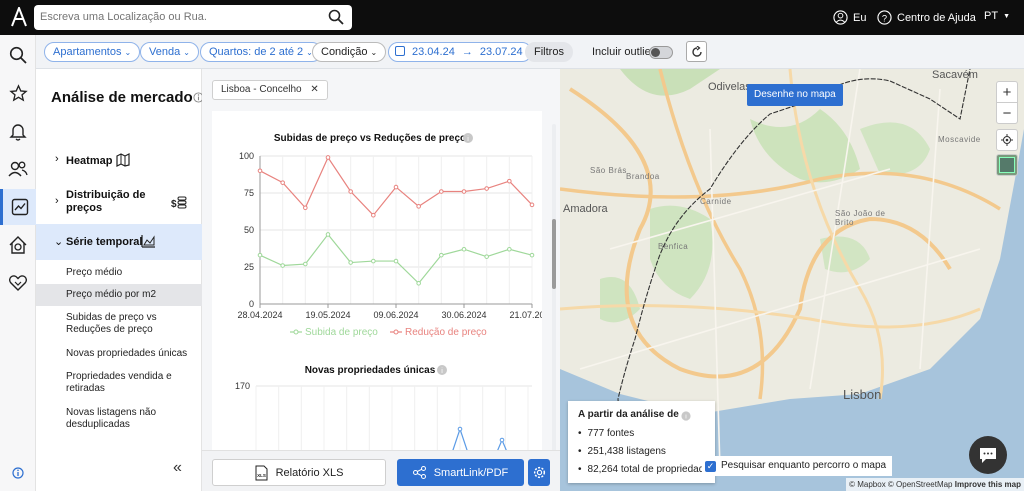 The width and height of the screenshot is (1024, 491). I want to click on smartlink-pdf-button: SmartLink/PDF, so click(460, 472).